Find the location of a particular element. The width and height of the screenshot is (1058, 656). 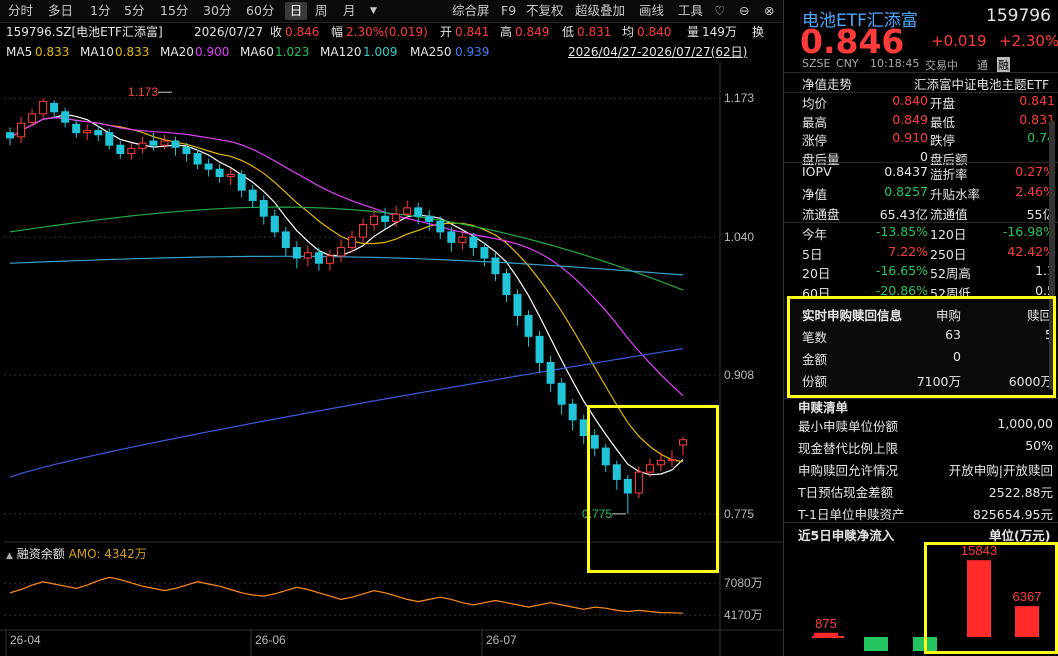

x-tick-label: 26-07 is located at coordinates (501, 640).